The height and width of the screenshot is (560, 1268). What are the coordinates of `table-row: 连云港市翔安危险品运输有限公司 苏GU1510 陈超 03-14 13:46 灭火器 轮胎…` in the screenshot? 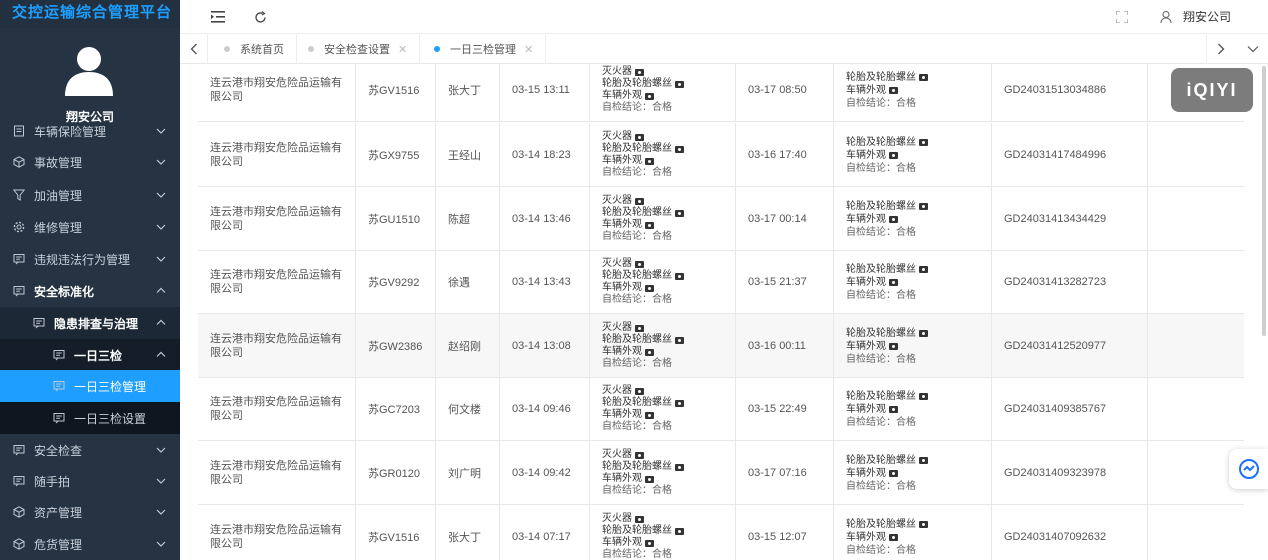 It's located at (721, 219).